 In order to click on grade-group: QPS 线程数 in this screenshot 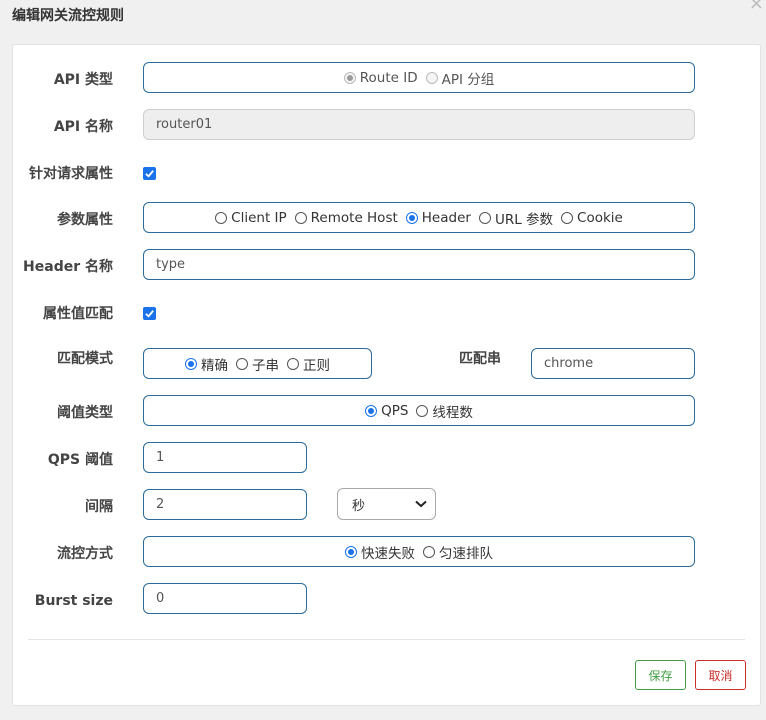, I will do `click(419, 410)`.